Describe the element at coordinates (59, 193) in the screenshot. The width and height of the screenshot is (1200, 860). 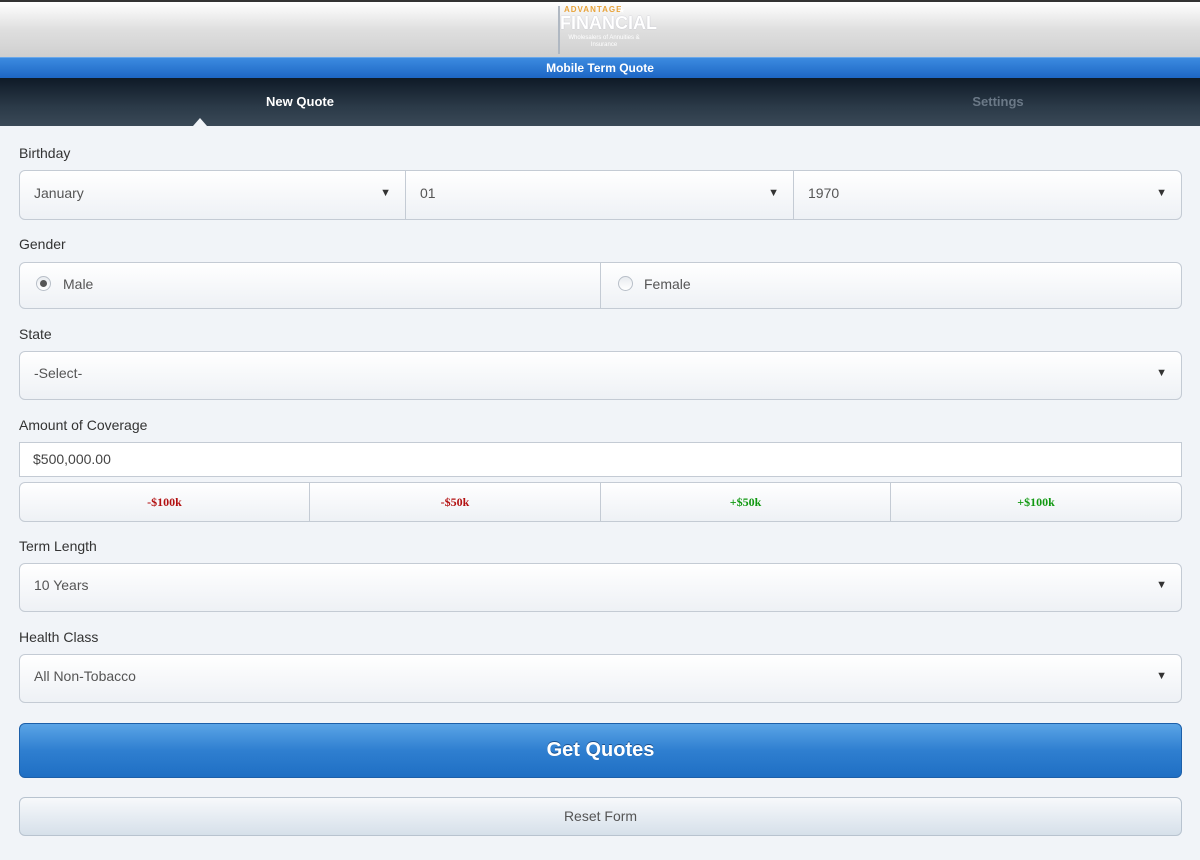
I see `birthday-month-value: January` at that location.